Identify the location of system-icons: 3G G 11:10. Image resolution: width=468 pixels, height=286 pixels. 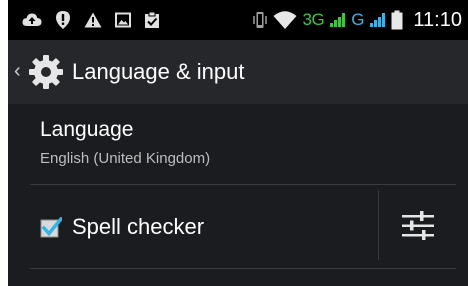
(357, 20).